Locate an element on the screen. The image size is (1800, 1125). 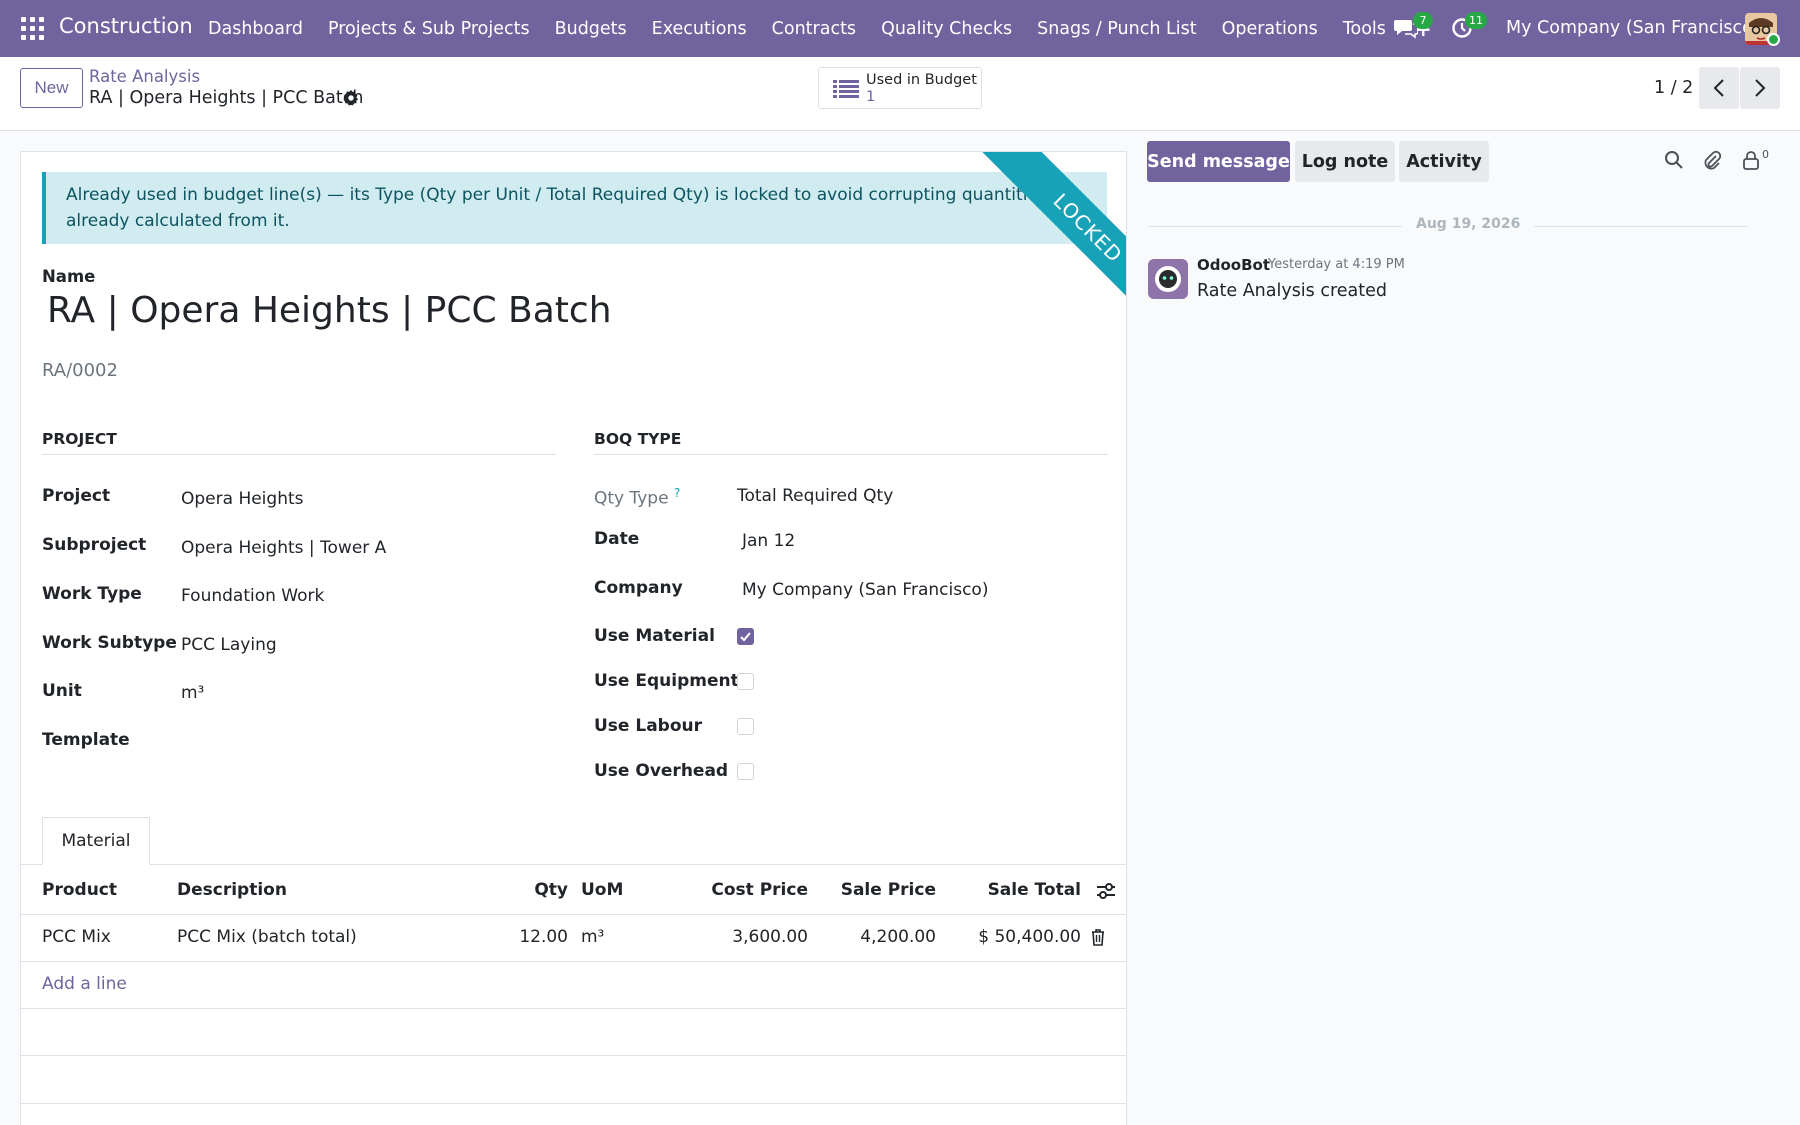
use-labour-label: Use Labour is located at coordinates (648, 726).